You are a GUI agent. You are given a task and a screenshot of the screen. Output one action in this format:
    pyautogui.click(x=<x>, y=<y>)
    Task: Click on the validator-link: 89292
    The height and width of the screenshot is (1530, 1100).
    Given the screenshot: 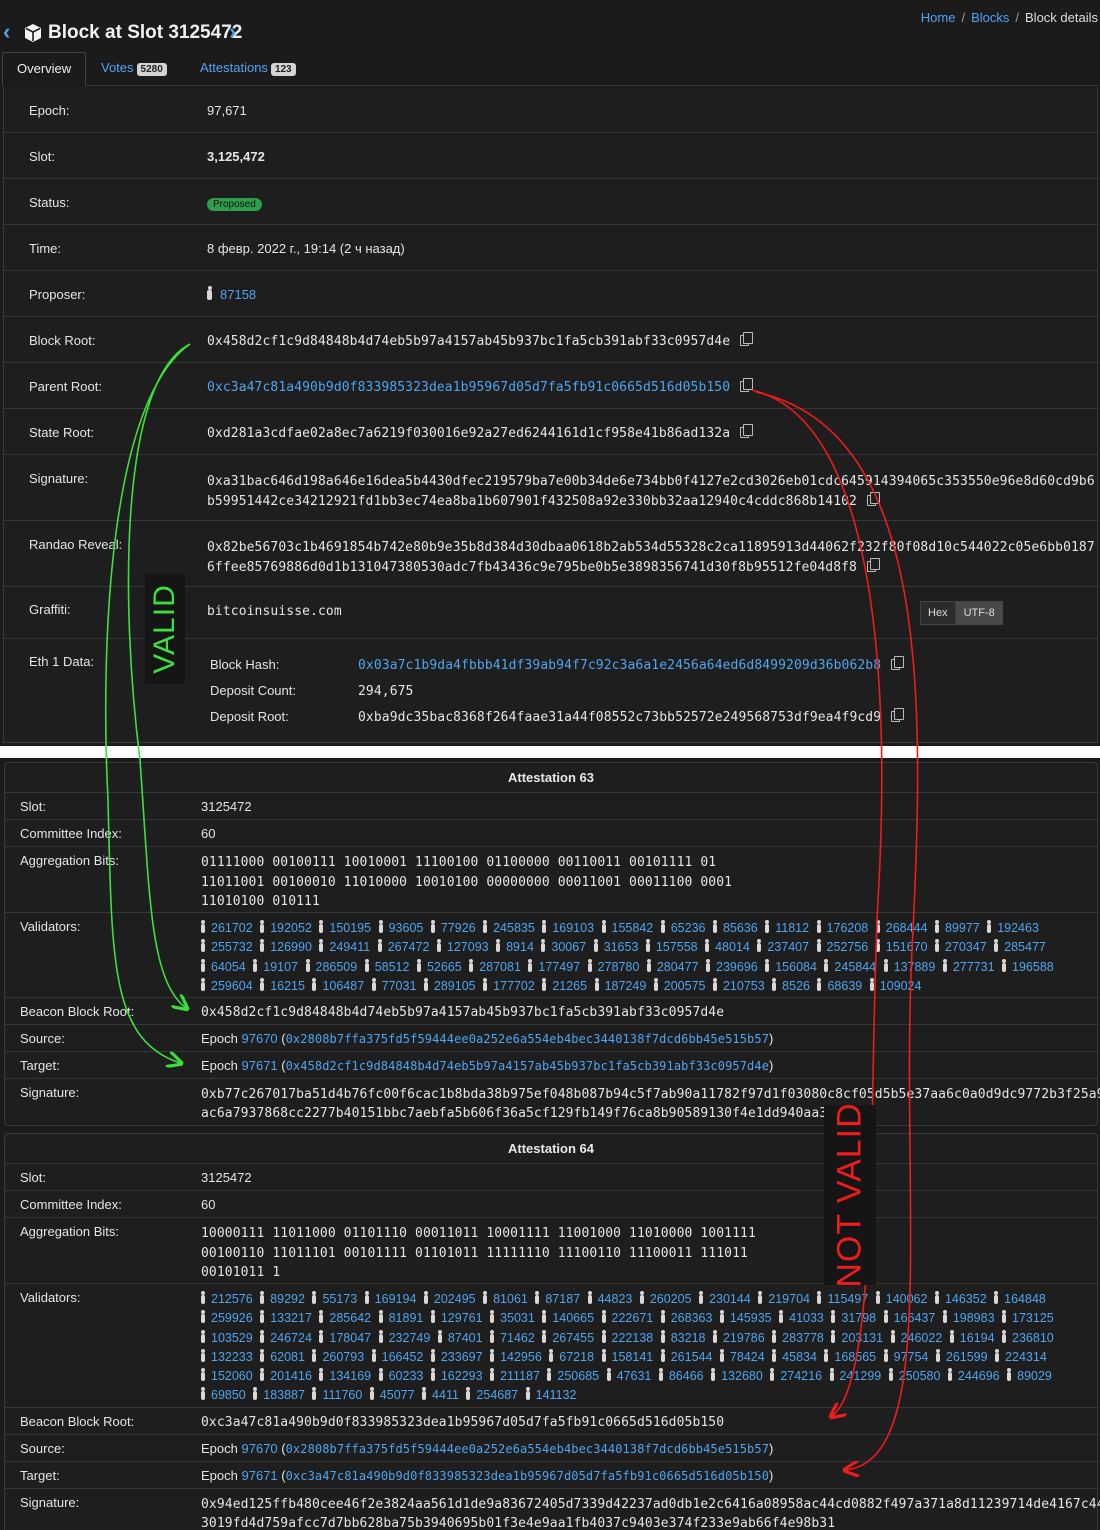 What is the action you would take?
    pyautogui.click(x=287, y=1299)
    